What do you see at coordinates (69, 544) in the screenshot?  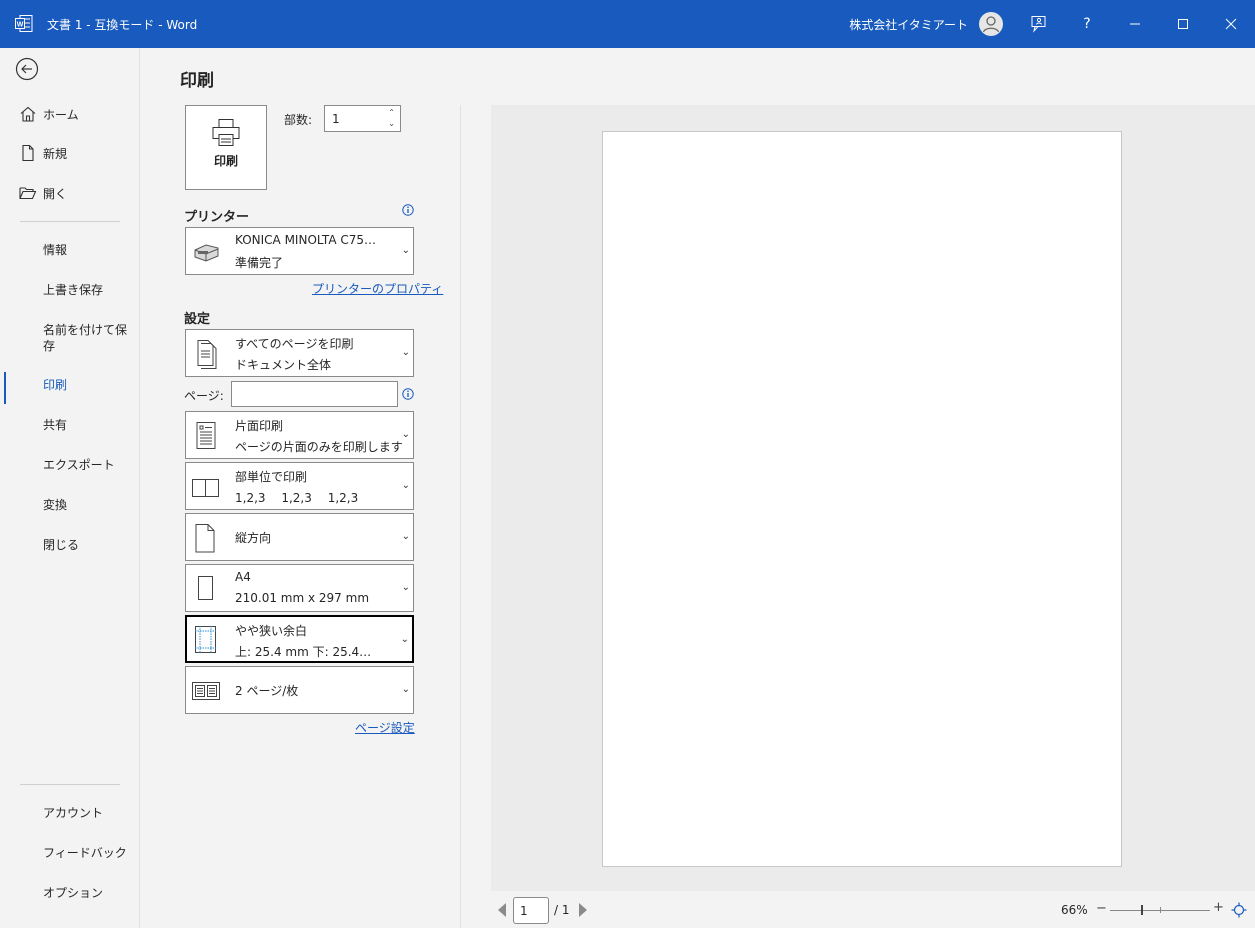 I see `nav-item-close: 閉じる` at bounding box center [69, 544].